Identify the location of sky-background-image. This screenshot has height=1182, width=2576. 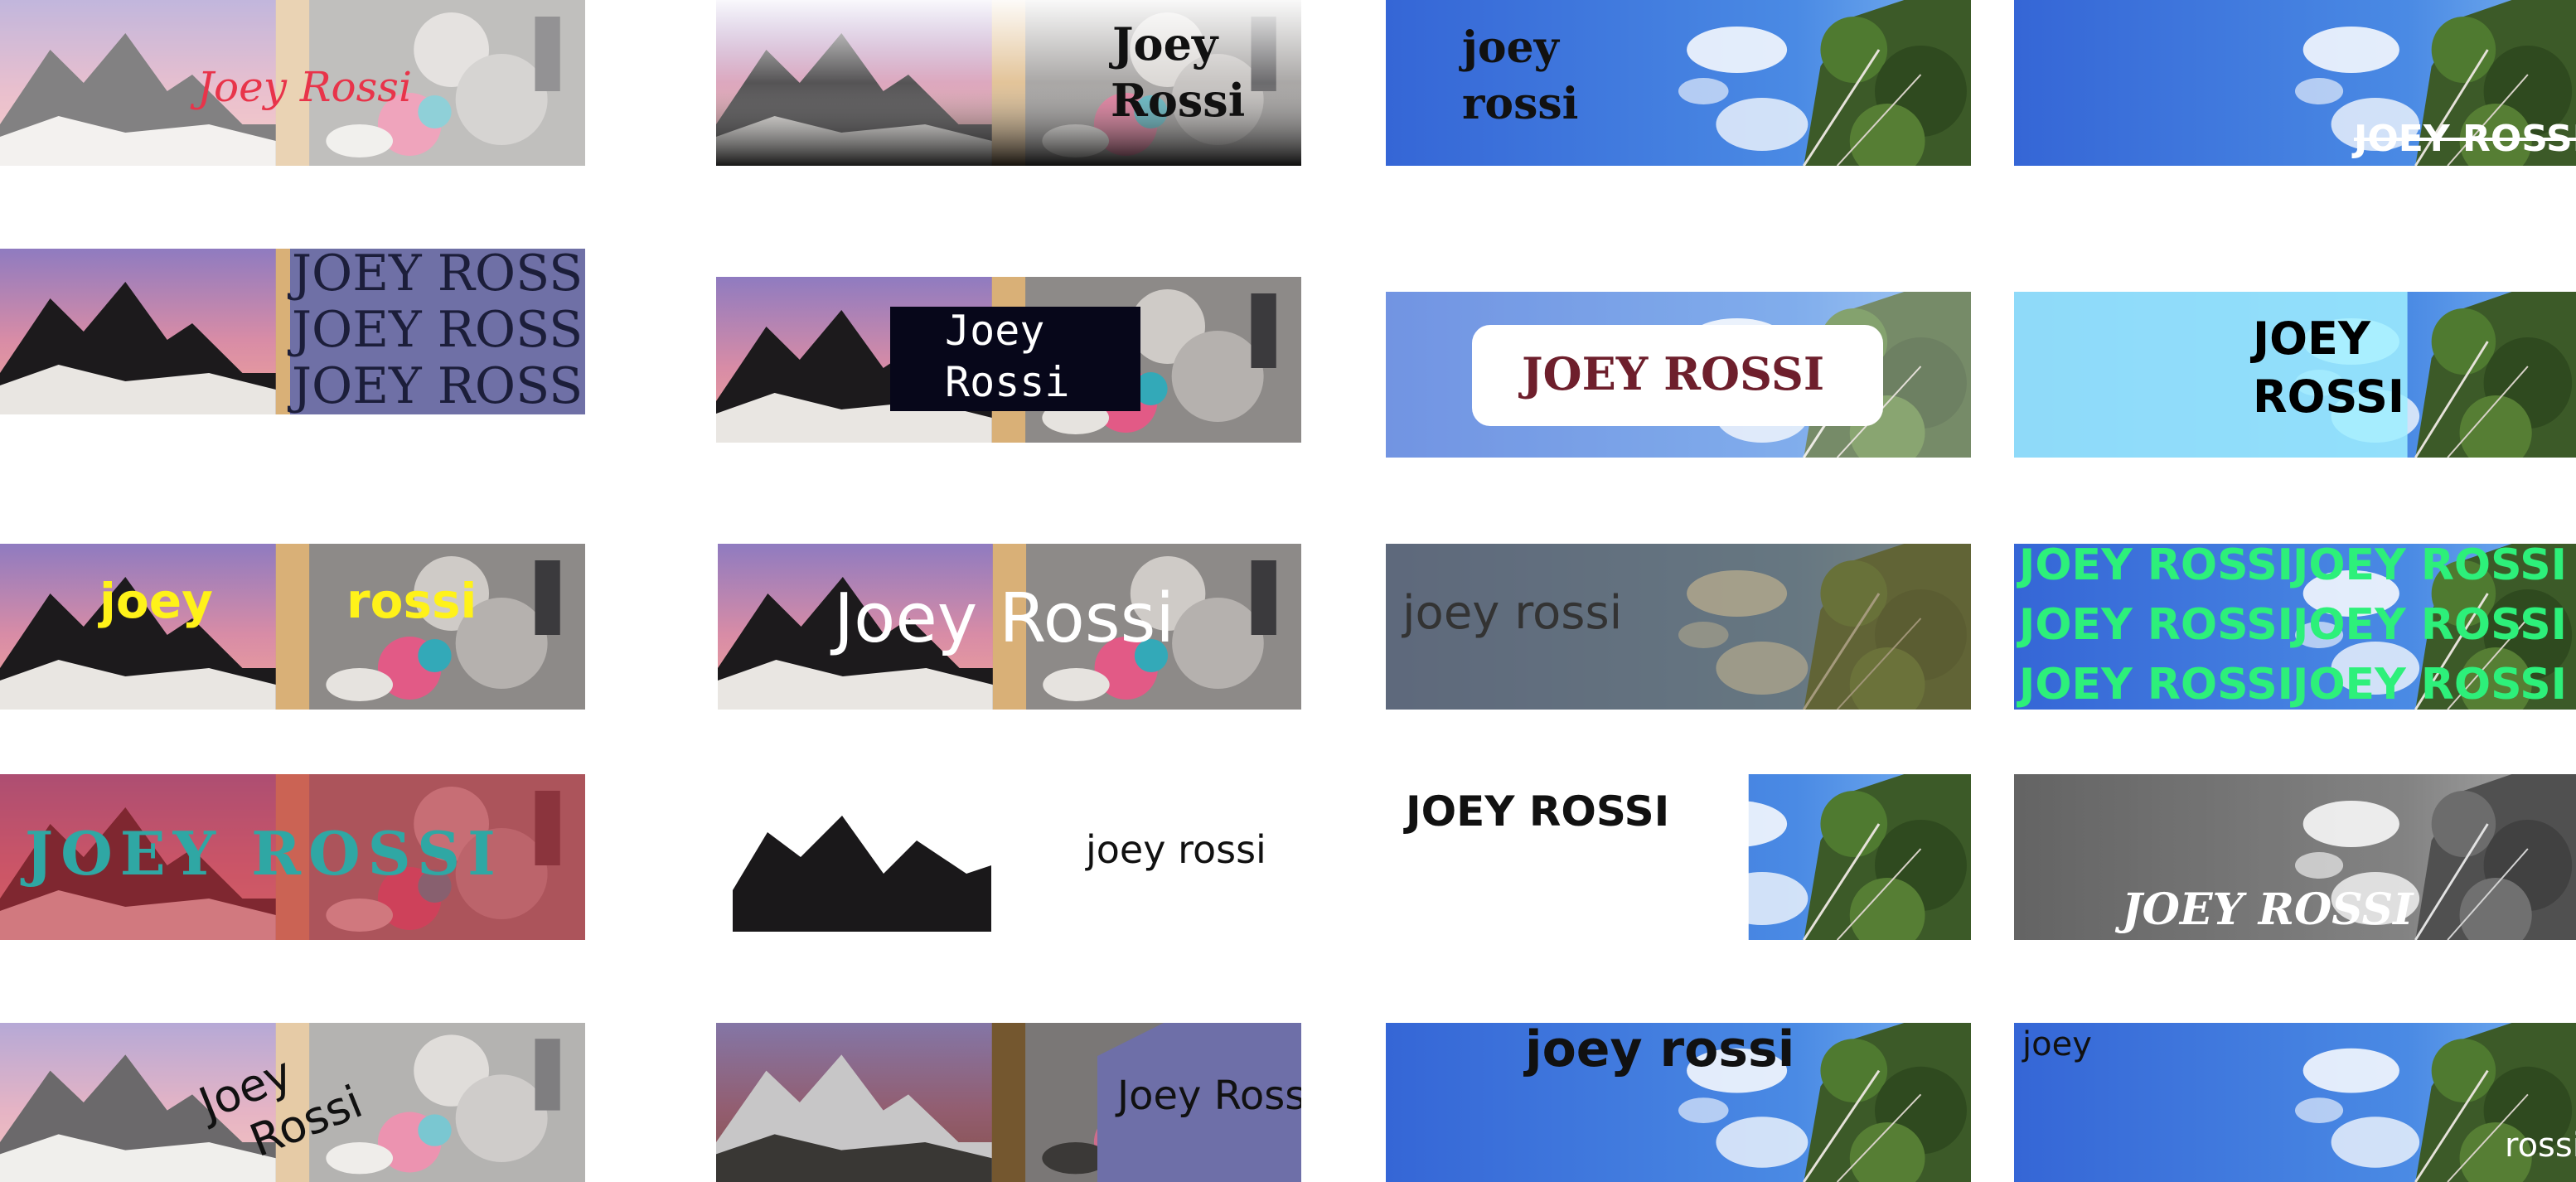
(2295, 1102).